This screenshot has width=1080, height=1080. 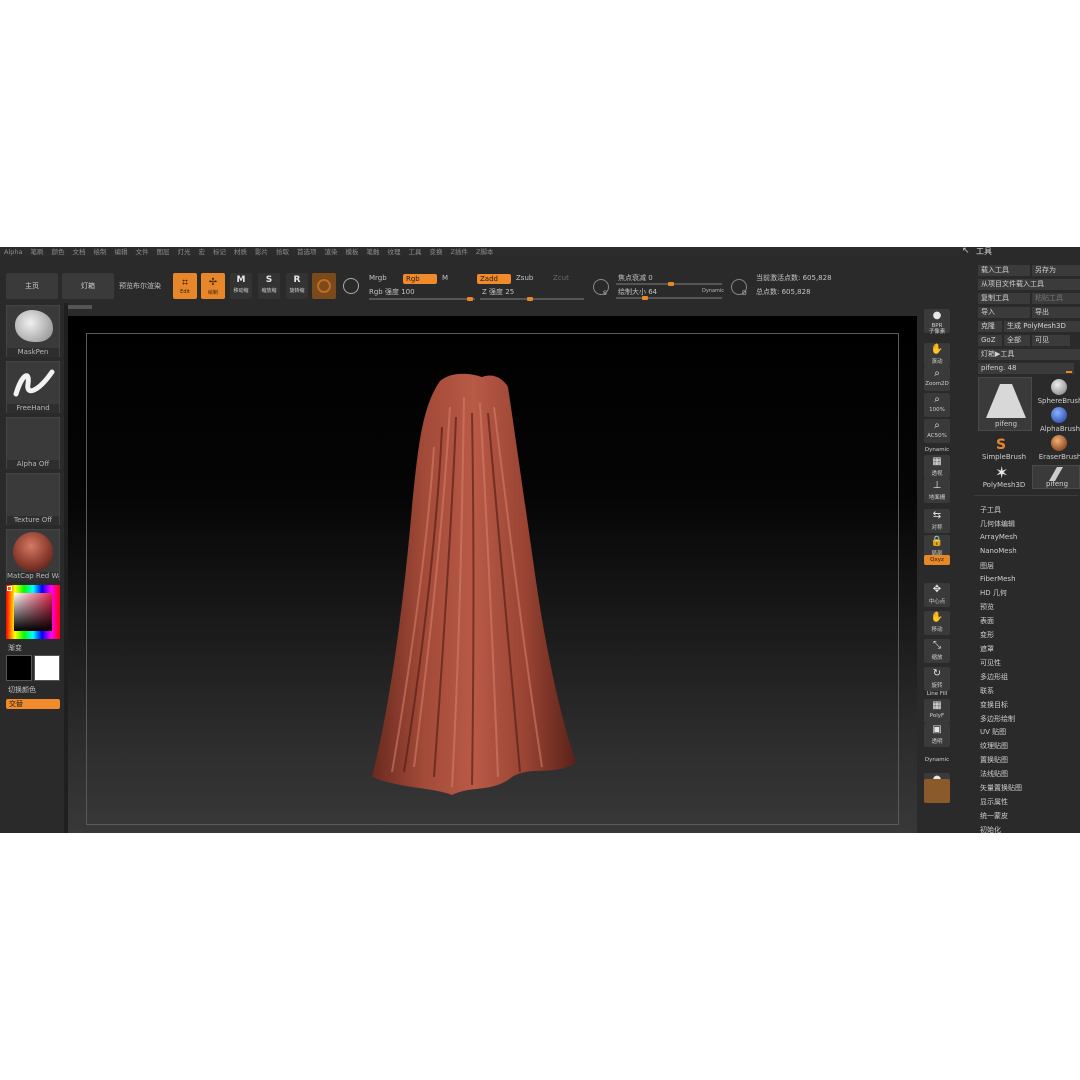 What do you see at coordinates (993, 732) in the screenshot?
I see `subpalette-item: UV 贴图` at bounding box center [993, 732].